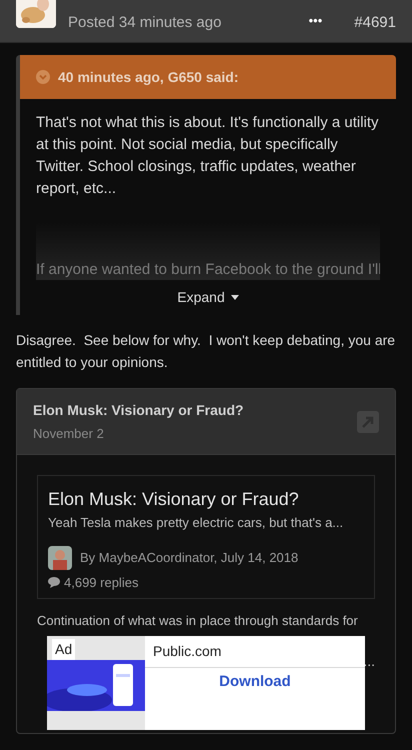  What do you see at coordinates (43, 77) in the screenshot?
I see `collapse-icon` at bounding box center [43, 77].